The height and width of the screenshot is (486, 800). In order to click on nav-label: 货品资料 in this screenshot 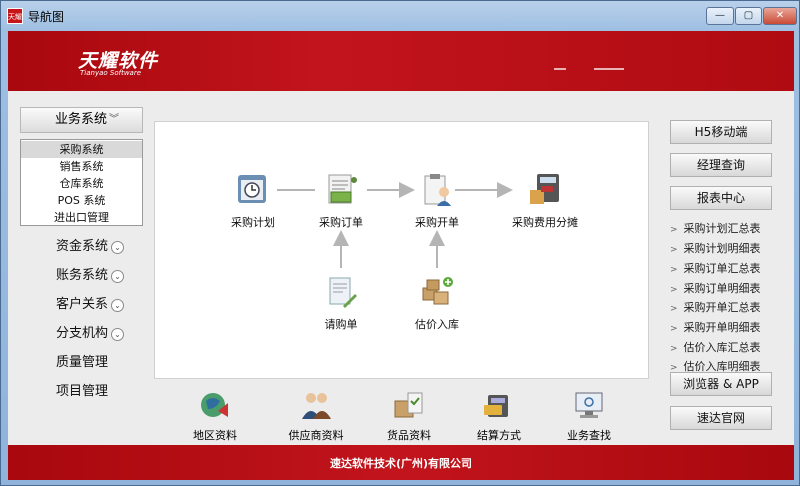, I will do `click(409, 435)`.